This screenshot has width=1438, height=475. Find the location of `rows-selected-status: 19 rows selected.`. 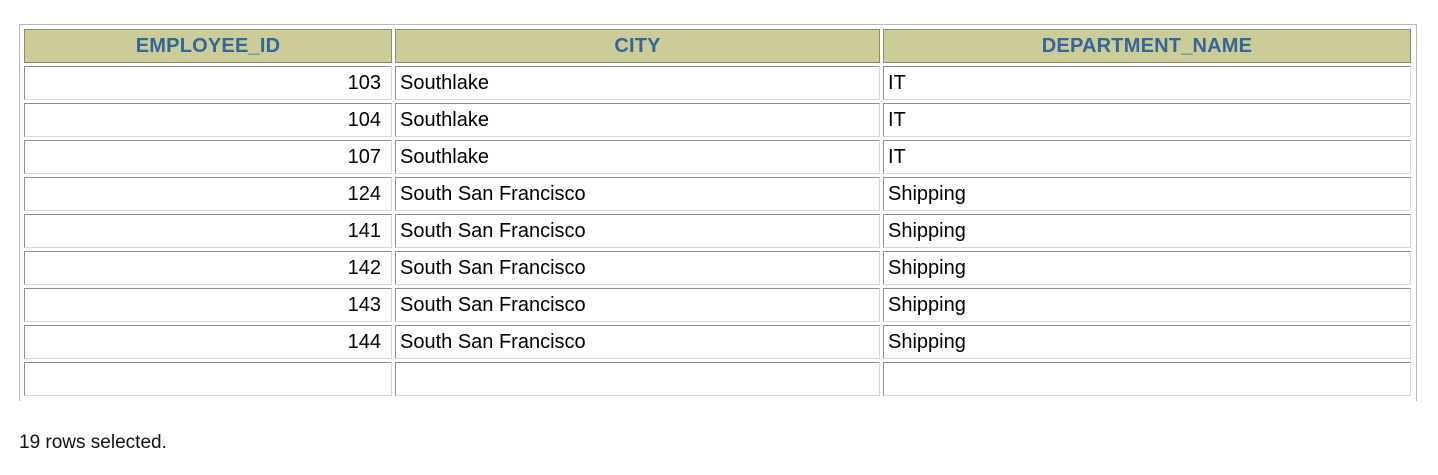

rows-selected-status: 19 rows selected. is located at coordinates (93, 442).